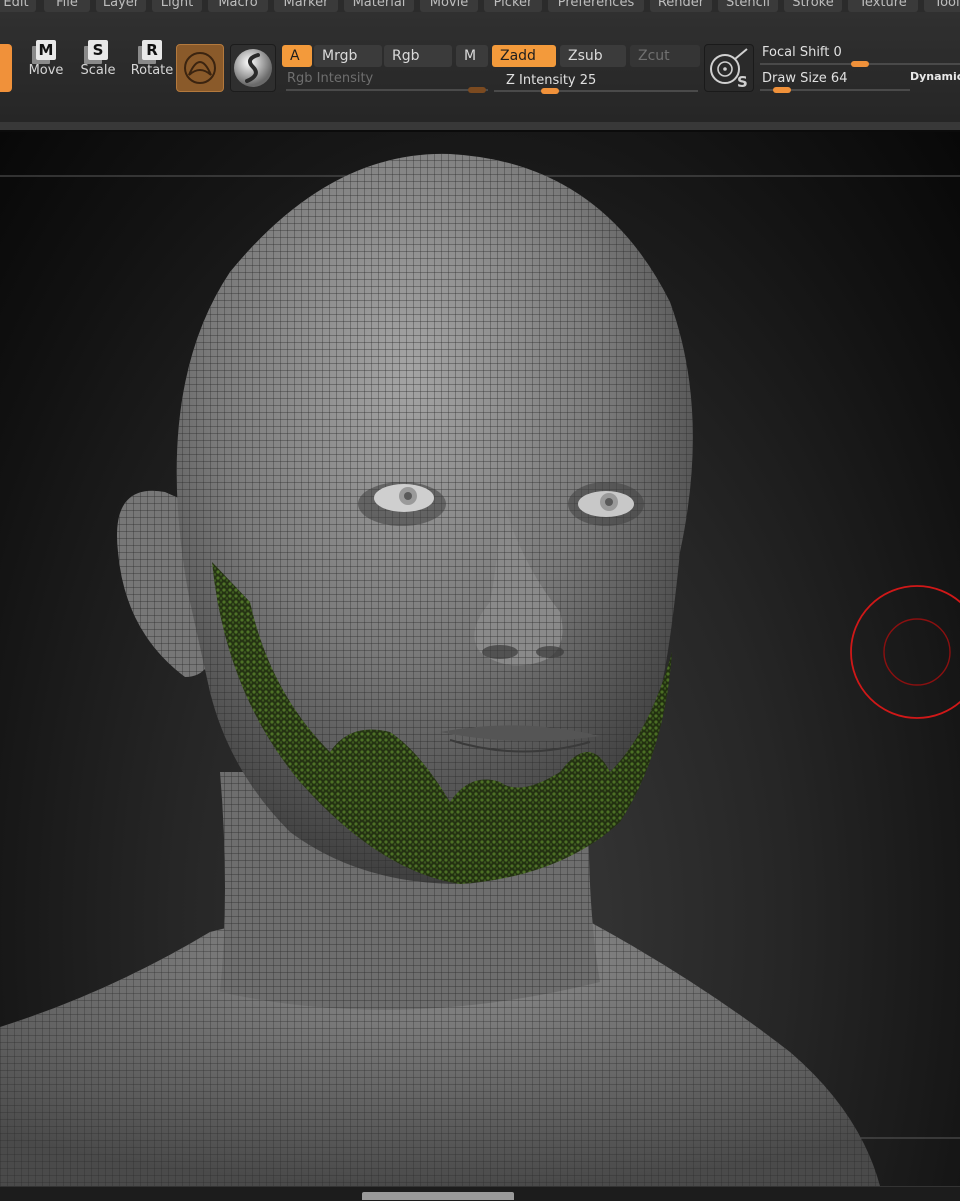 The height and width of the screenshot is (1201, 960). What do you see at coordinates (6, 68) in the screenshot?
I see `edit-mode-button` at bounding box center [6, 68].